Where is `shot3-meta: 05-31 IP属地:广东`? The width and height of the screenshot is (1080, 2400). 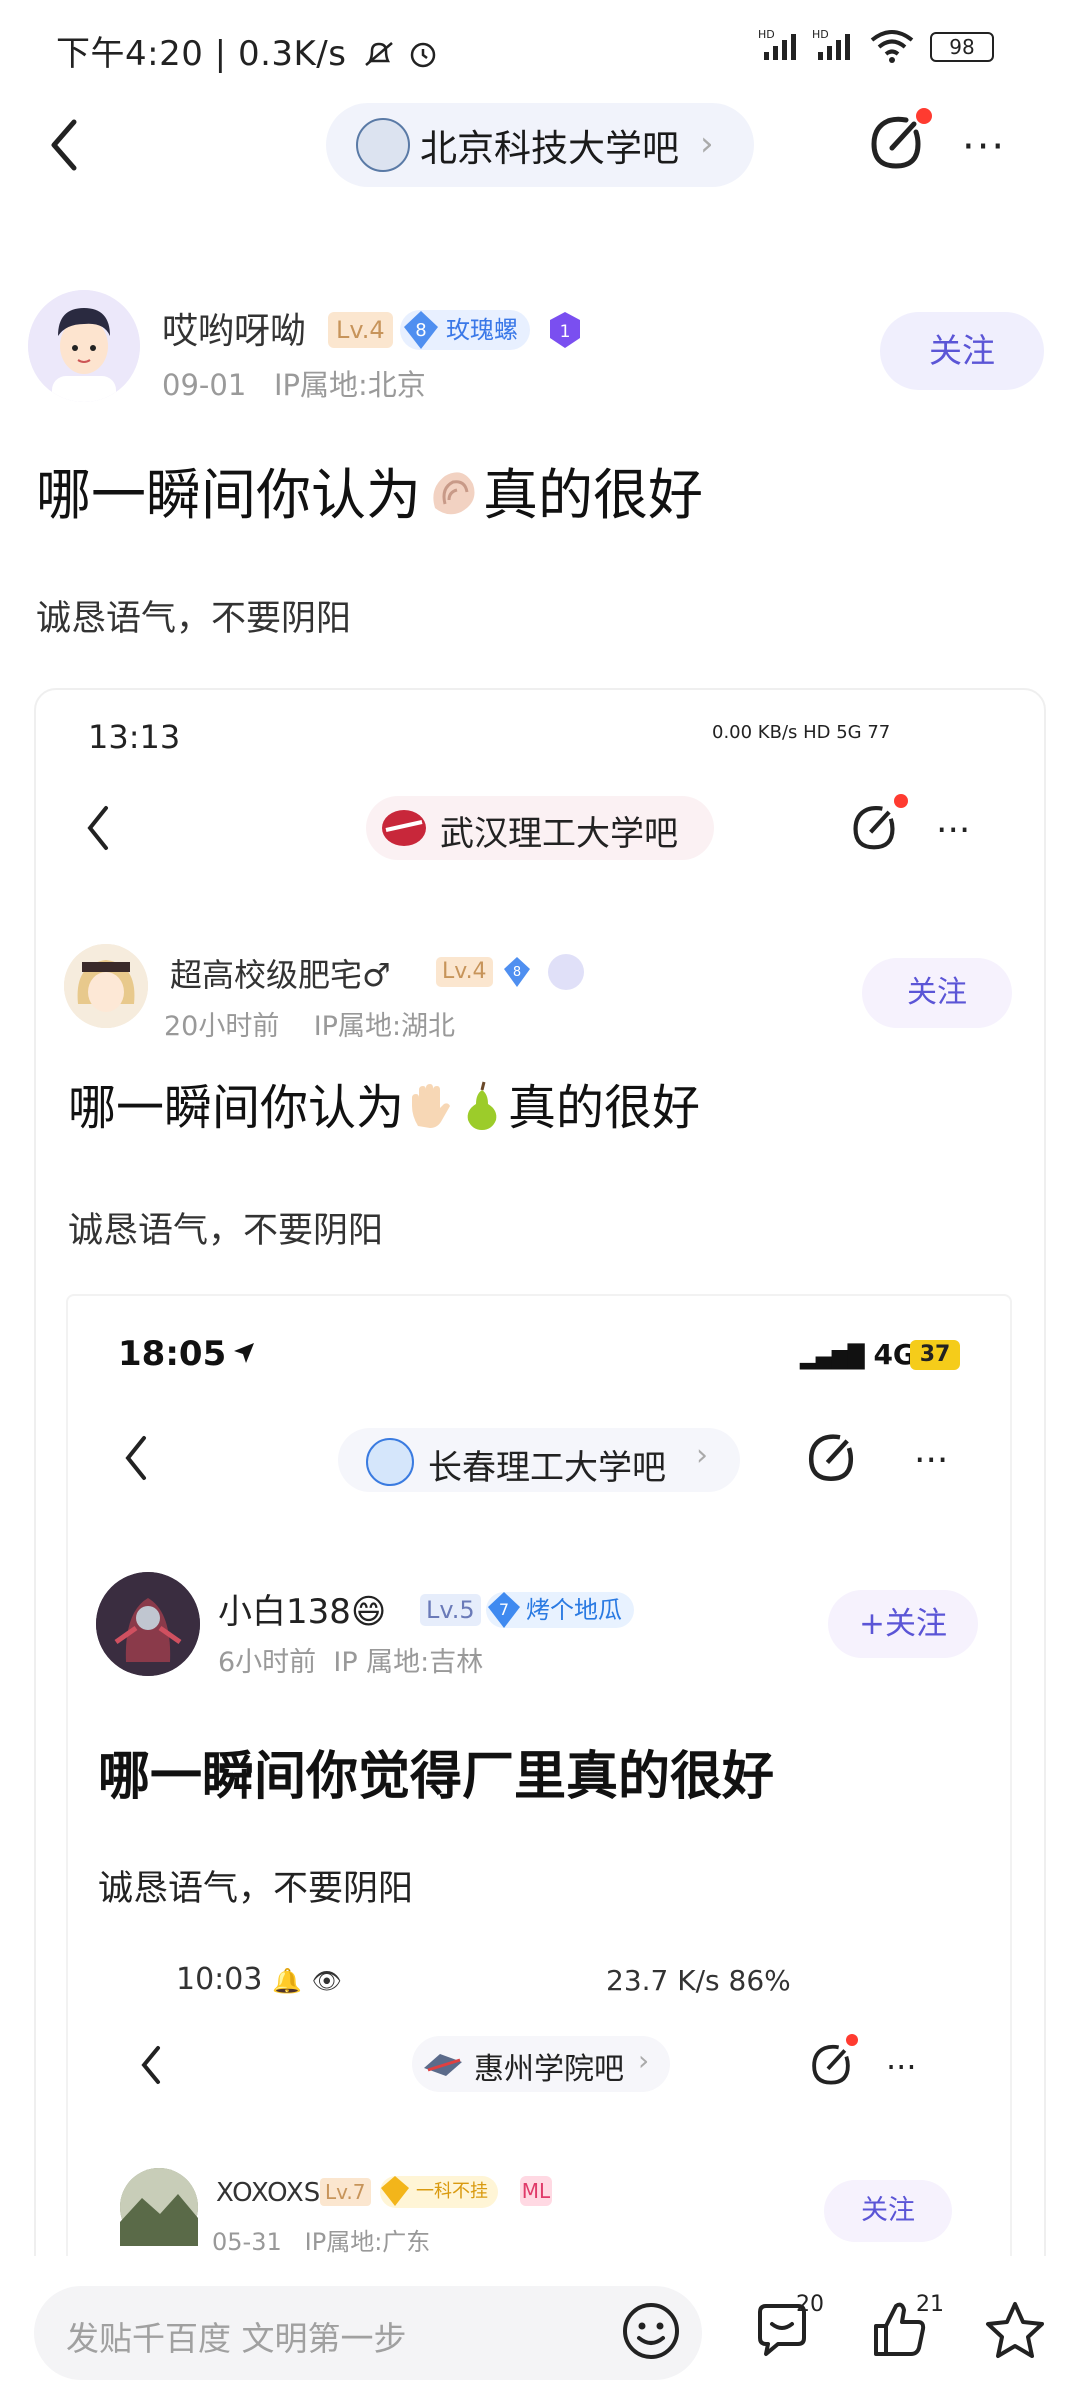
shot3-meta: 05-31 IP属地:广东 is located at coordinates (321, 2239).